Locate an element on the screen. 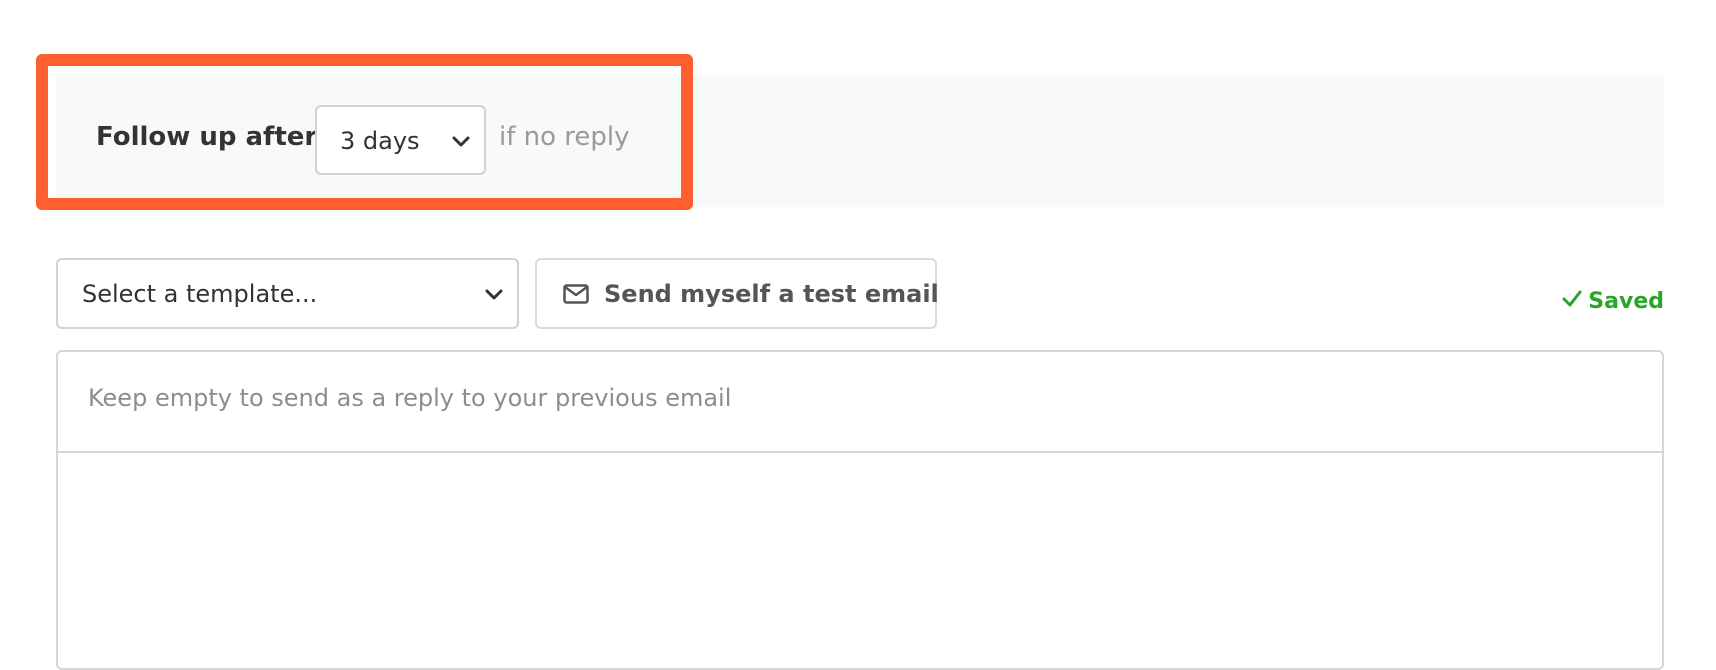 The height and width of the screenshot is (670, 1716). followup-label: Follow up after is located at coordinates (207, 137).